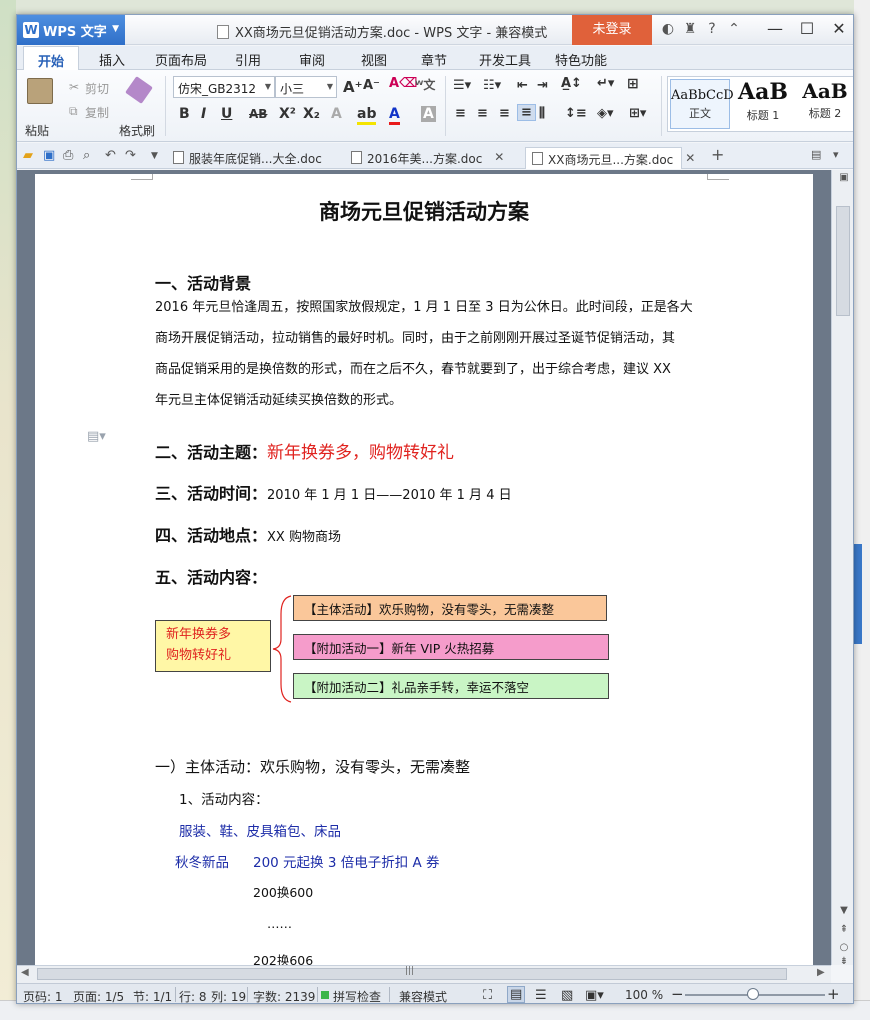  Describe the element at coordinates (612, 30) in the screenshot. I see `login-button: 未登录` at that location.